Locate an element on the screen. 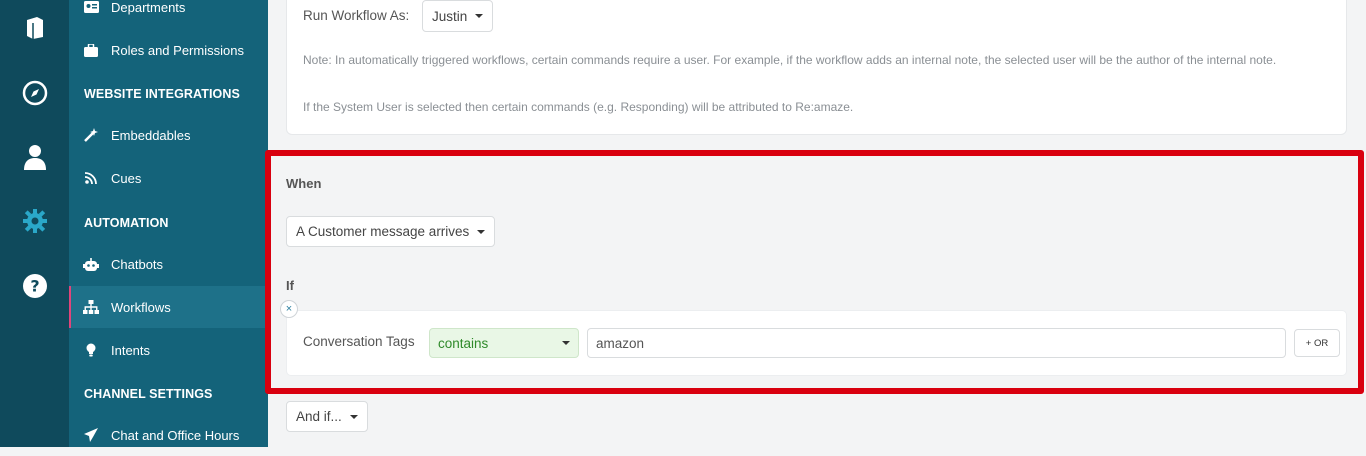  lightbulb-icon is located at coordinates (91, 350).